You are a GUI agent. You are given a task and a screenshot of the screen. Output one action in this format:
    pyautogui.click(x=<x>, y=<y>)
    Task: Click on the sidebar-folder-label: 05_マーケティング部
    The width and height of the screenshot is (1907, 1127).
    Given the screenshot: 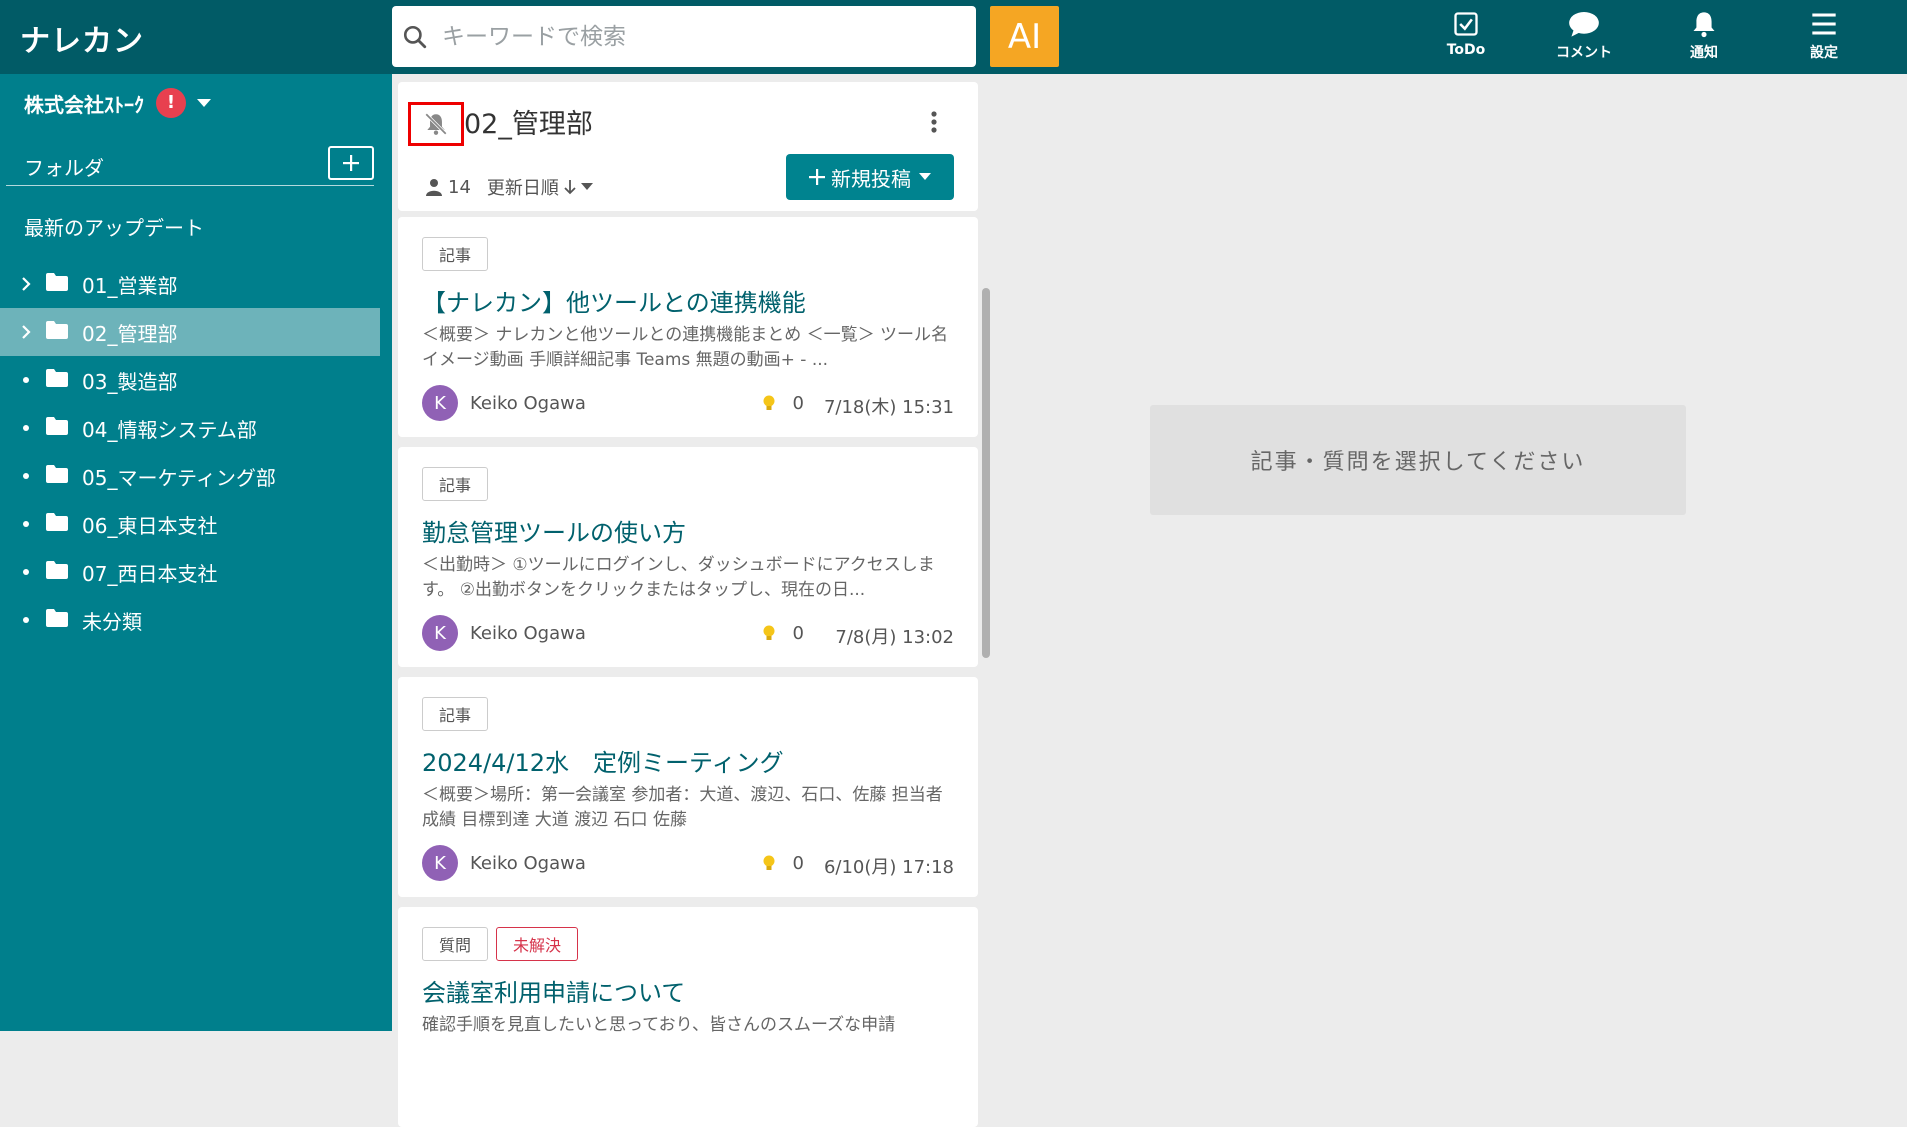 What is the action you would take?
    pyautogui.click(x=179, y=477)
    